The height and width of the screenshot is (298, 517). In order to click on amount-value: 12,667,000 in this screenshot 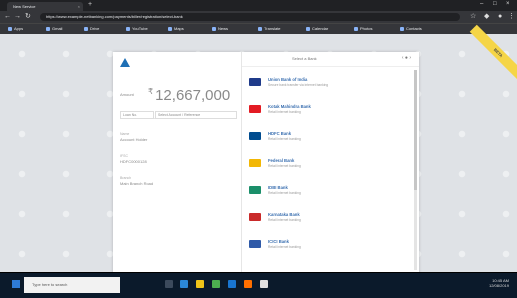, I will do `click(193, 95)`.